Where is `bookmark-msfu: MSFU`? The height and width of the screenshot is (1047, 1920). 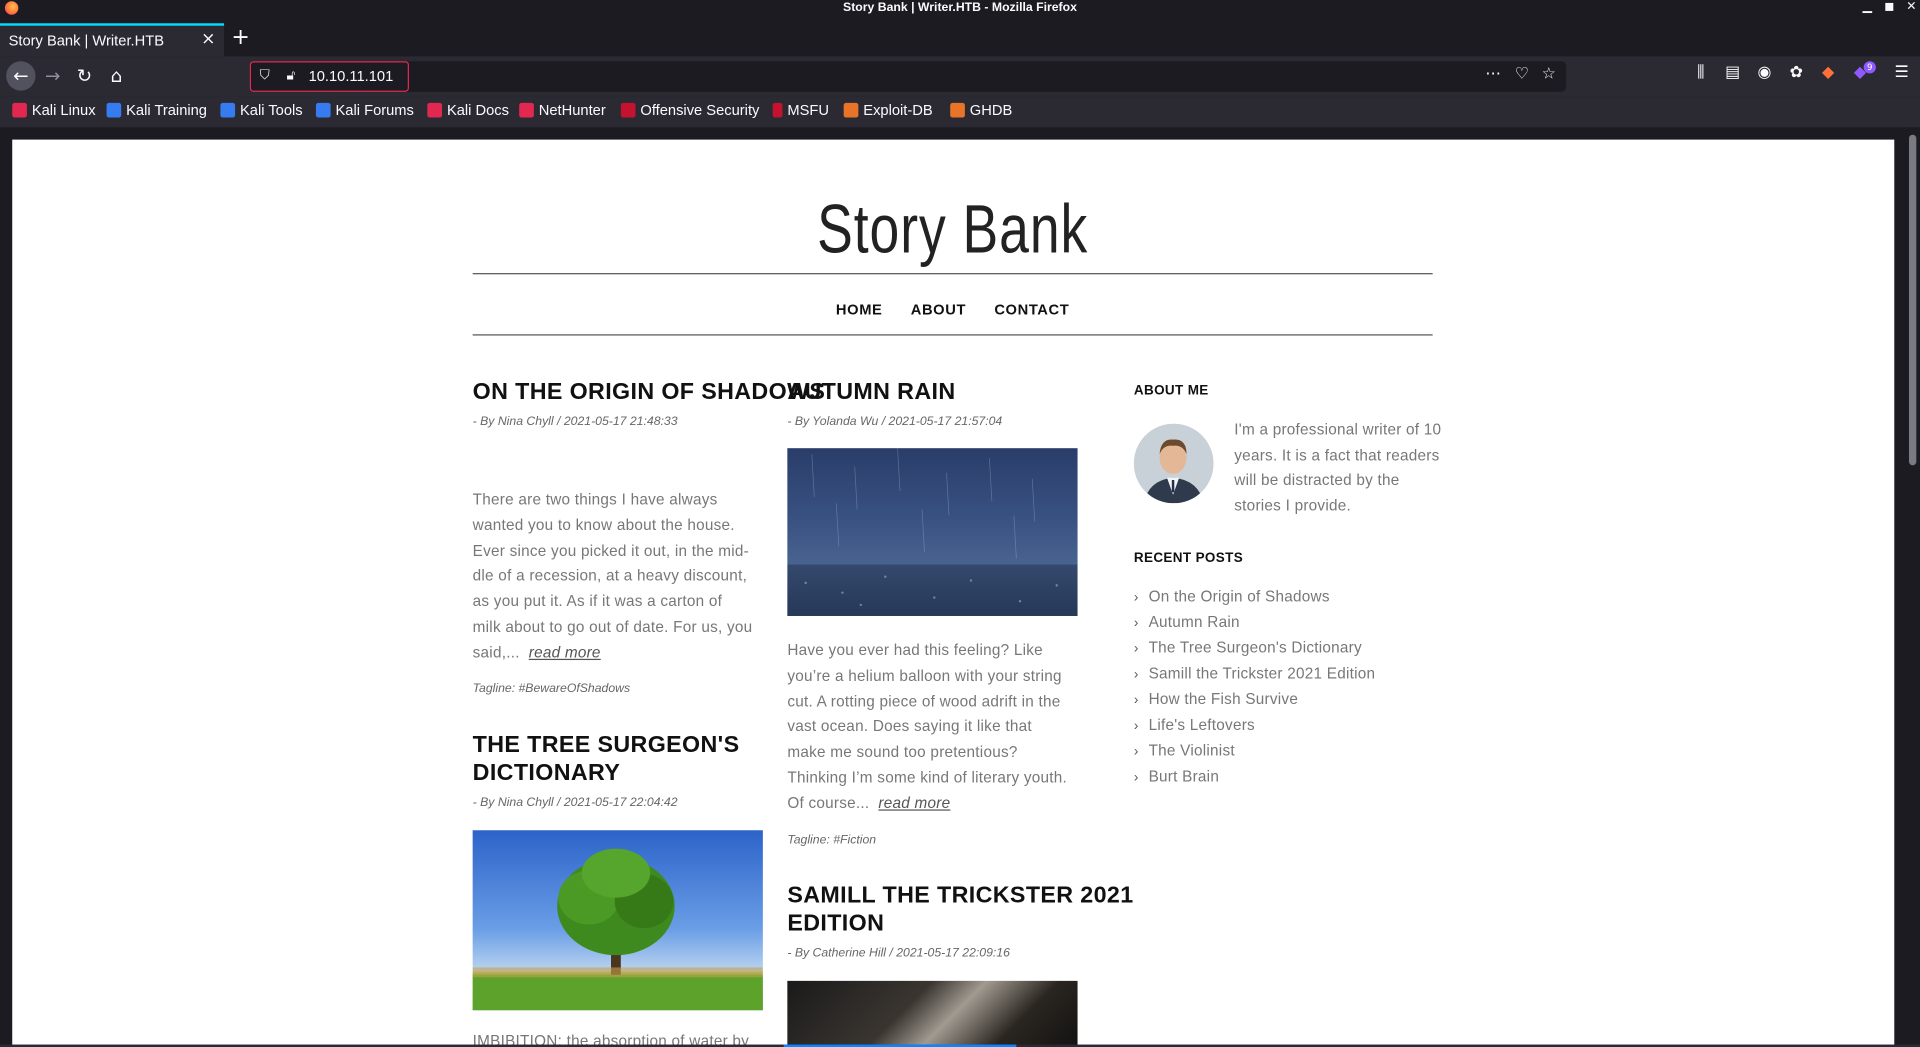 bookmark-msfu: MSFU is located at coordinates (800, 110).